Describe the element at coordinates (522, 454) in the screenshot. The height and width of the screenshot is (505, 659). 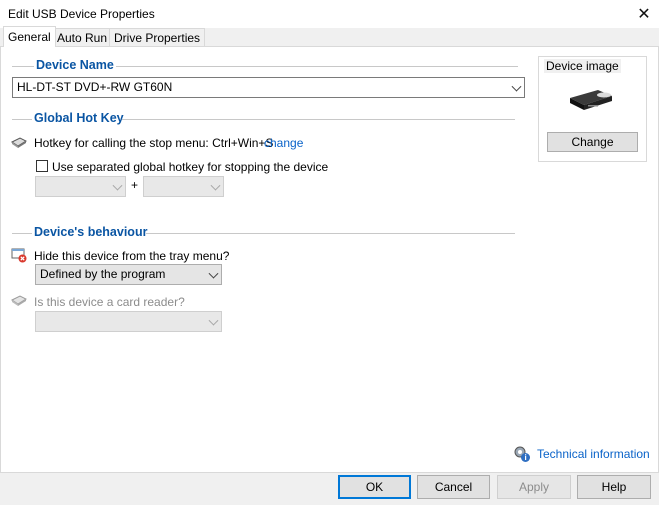
I see `info-gear-icon` at that location.